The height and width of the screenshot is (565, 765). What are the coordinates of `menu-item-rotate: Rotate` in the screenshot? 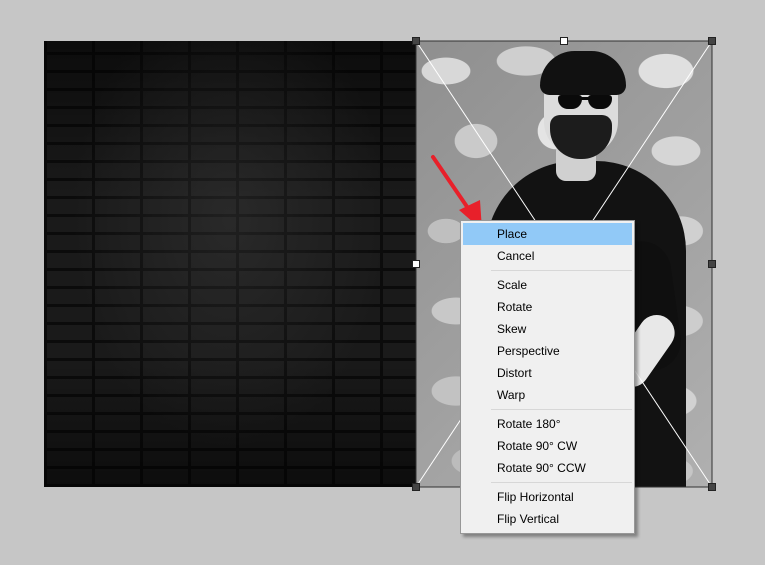 It's located at (547, 307).